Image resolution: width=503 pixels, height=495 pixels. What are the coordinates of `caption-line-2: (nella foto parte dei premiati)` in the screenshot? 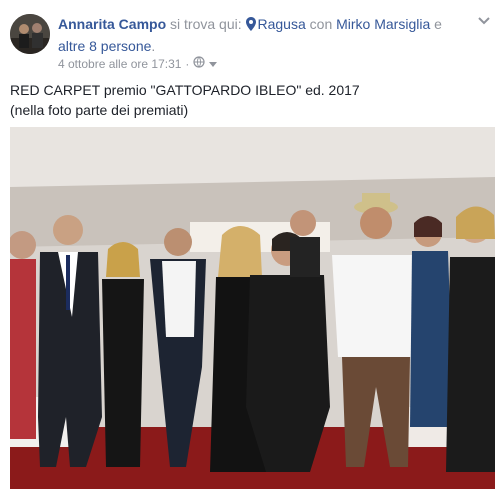 It's located at (99, 110).